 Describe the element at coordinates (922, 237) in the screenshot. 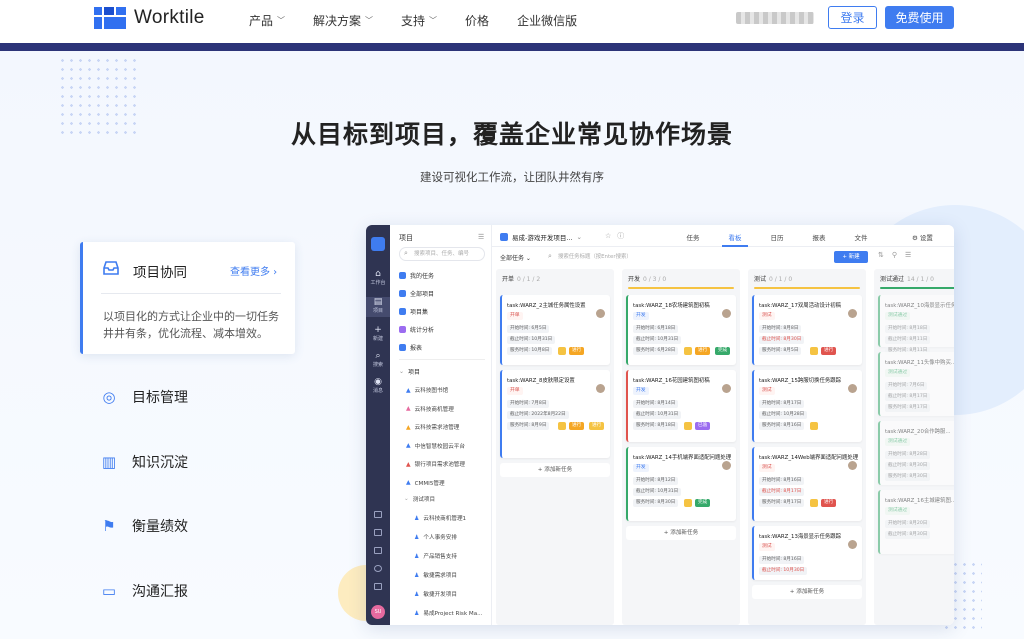

I see `settings-button: ⚙ 设置` at that location.